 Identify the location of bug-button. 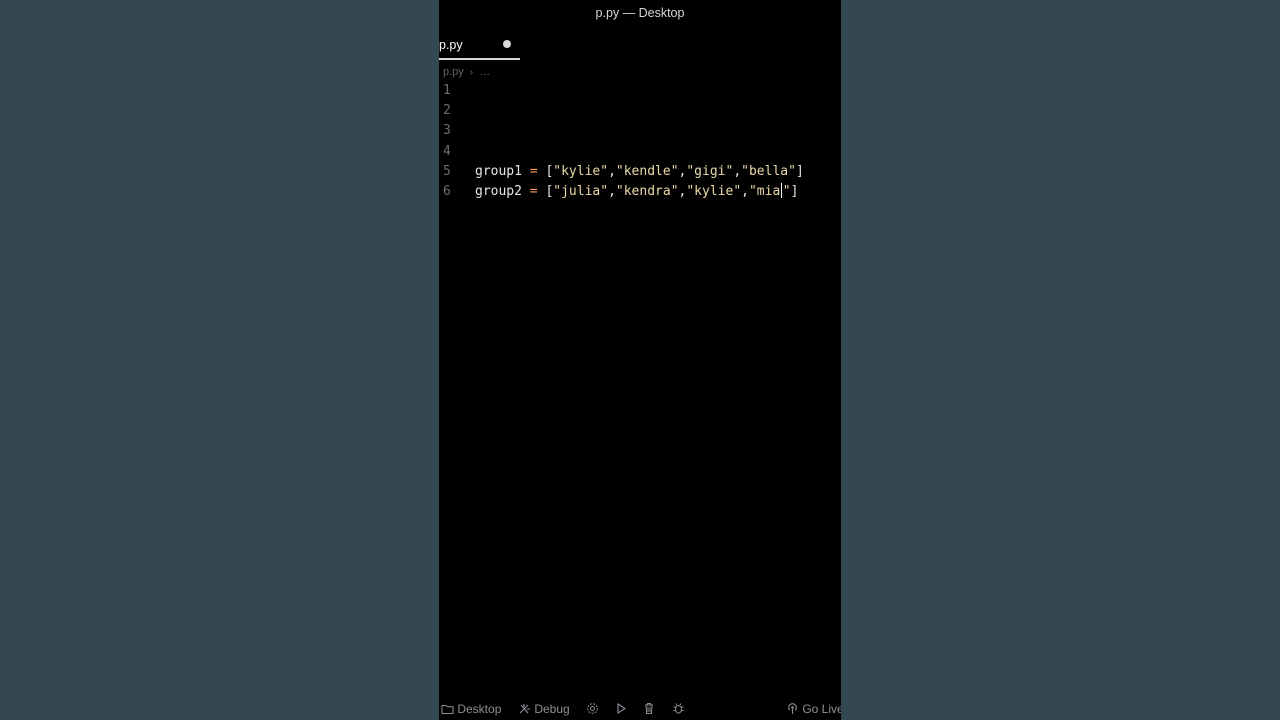
(678, 709).